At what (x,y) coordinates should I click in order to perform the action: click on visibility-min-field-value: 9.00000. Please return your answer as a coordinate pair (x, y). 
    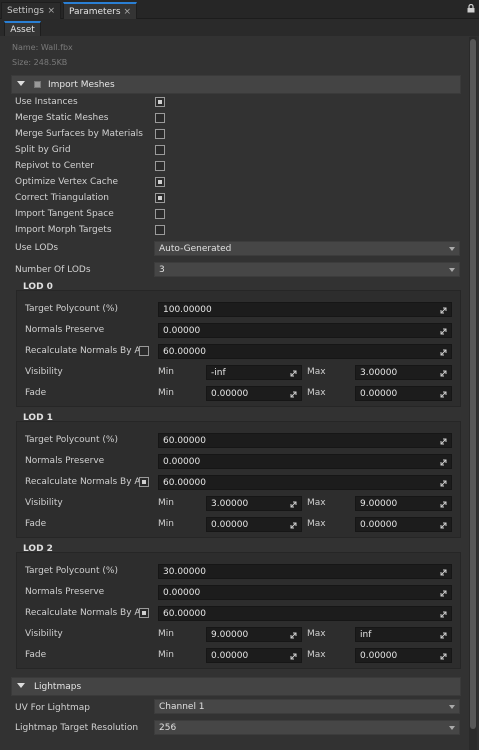
    Looking at the image, I should click on (230, 635).